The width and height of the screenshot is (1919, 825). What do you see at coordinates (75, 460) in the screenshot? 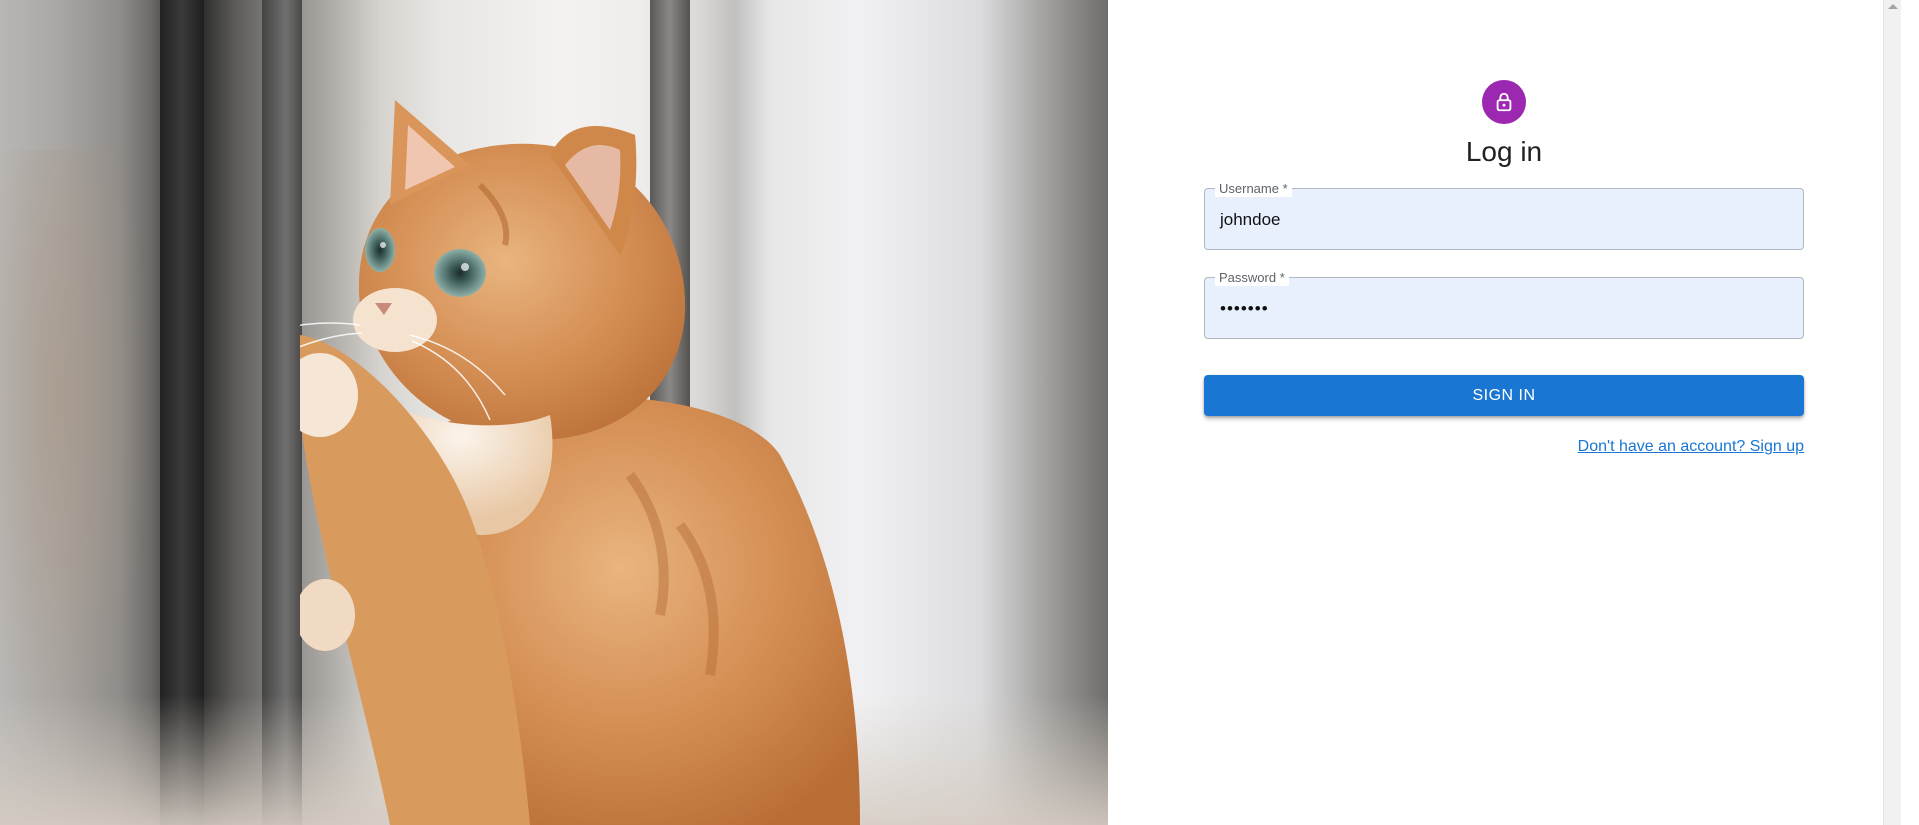
I see `glass-reflection` at bounding box center [75, 460].